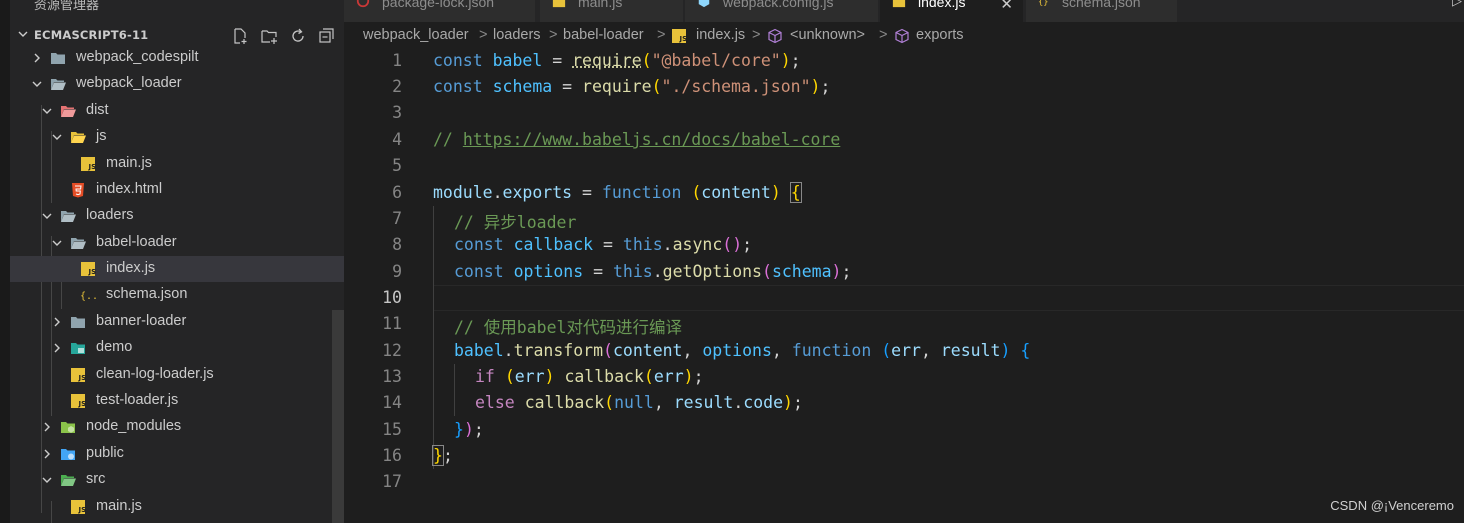 The image size is (1464, 523). Describe the element at coordinates (68, 480) in the screenshot. I see `folder-src-icon` at that location.